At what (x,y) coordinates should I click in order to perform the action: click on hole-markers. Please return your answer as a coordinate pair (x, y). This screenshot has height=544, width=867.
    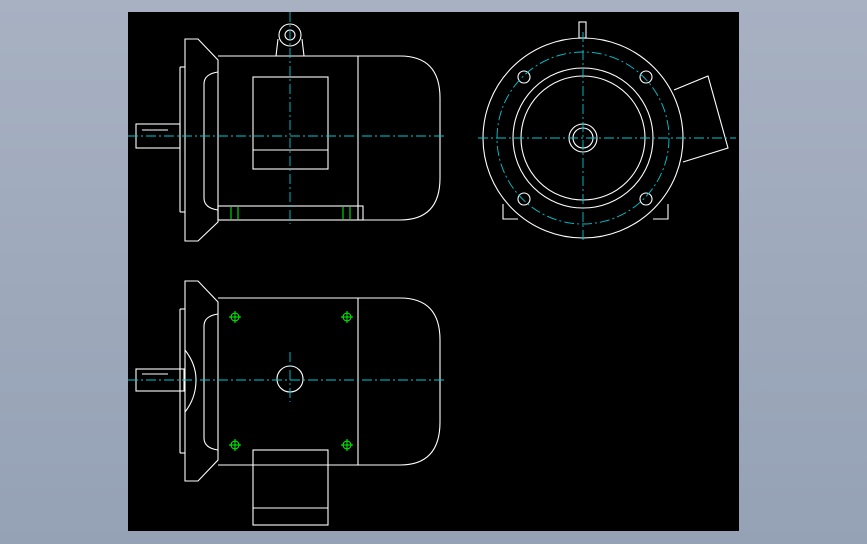
    Looking at the image, I should click on (291, 329).